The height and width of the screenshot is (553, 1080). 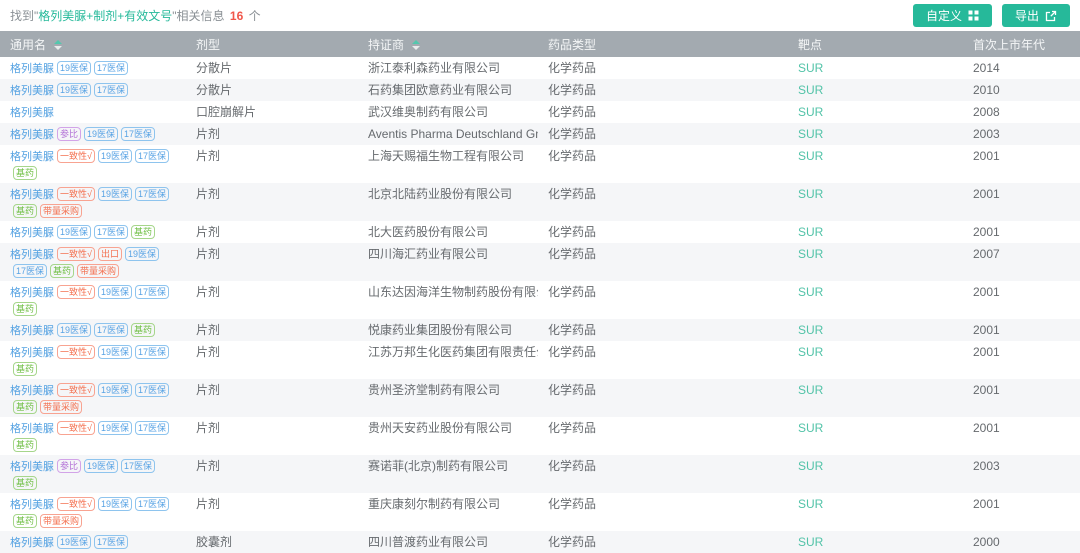 What do you see at coordinates (24, 16) in the screenshot?
I see `result-prefix: 找到"` at bounding box center [24, 16].